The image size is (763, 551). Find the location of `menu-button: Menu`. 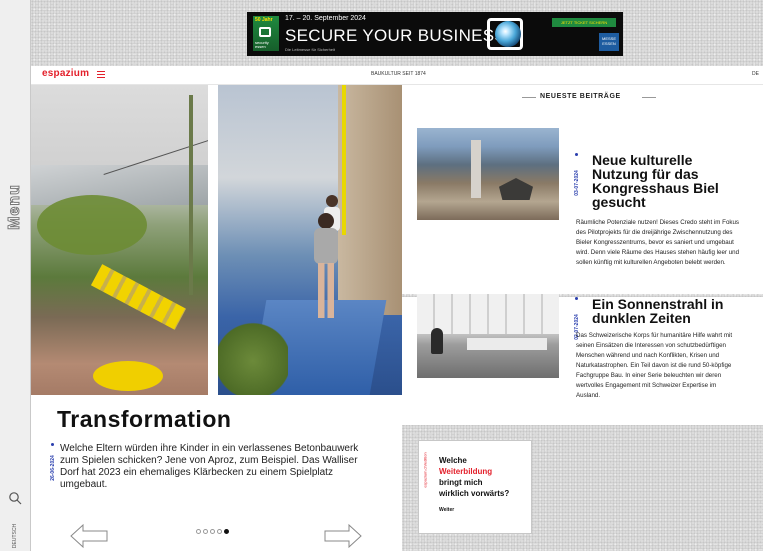

menu-button: Menu is located at coordinates (15, 207).